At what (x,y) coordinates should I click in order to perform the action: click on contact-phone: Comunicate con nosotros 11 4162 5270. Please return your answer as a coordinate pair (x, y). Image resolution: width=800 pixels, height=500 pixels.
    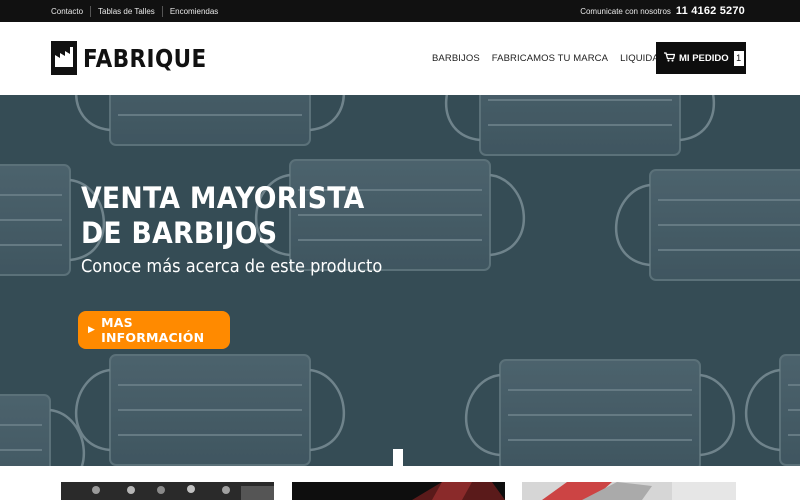
    Looking at the image, I should click on (662, 11).